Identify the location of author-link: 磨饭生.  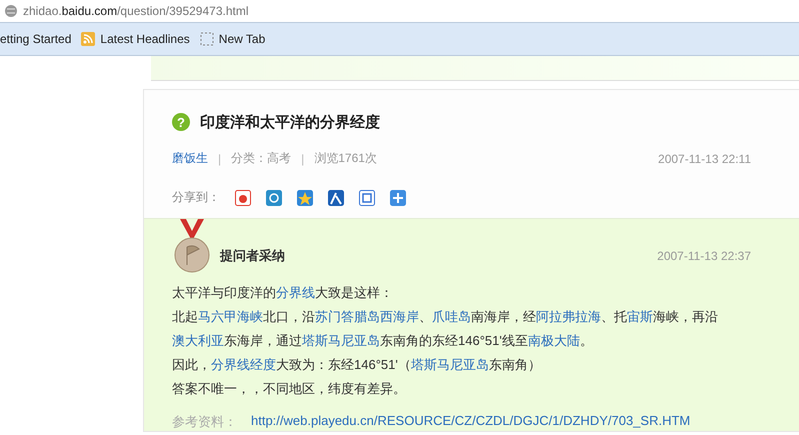
(190, 158).